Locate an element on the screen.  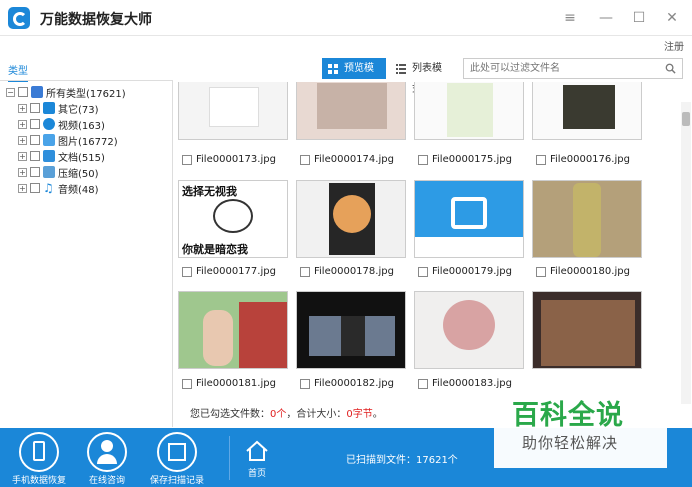
phone-recovery-button: 手机数据恢复 is located at coordinates (39, 457).